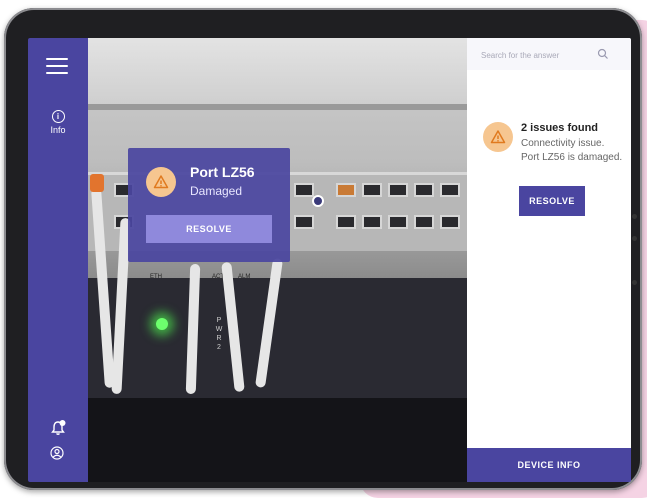 The image size is (647, 498). I want to click on cable-connector, so click(97, 183).